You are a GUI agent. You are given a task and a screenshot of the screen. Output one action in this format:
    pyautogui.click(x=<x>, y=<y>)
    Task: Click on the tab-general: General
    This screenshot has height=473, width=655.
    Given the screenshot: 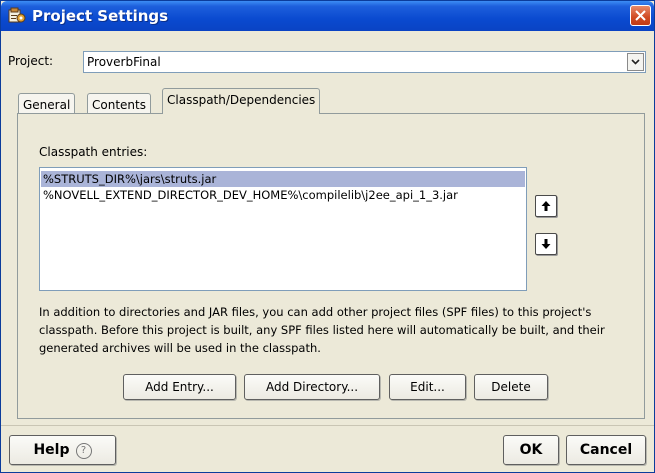 What is the action you would take?
    pyautogui.click(x=47, y=103)
    